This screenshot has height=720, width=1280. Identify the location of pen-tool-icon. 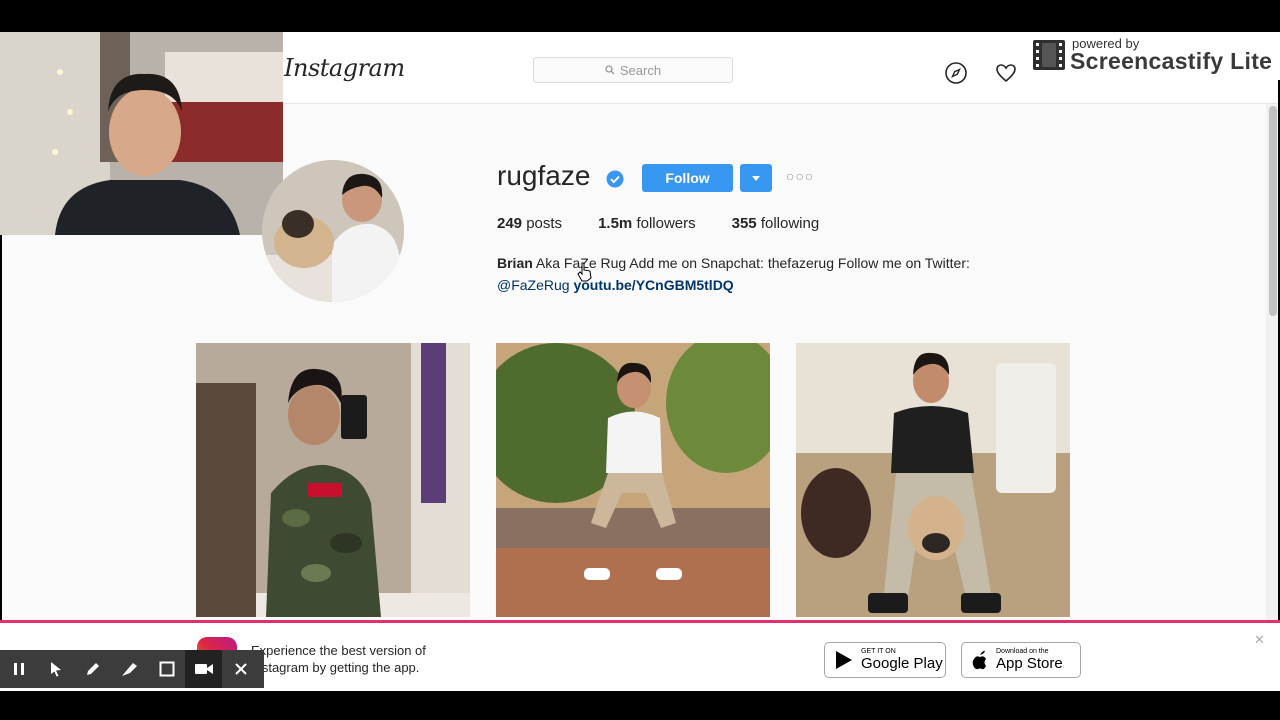
(92, 669).